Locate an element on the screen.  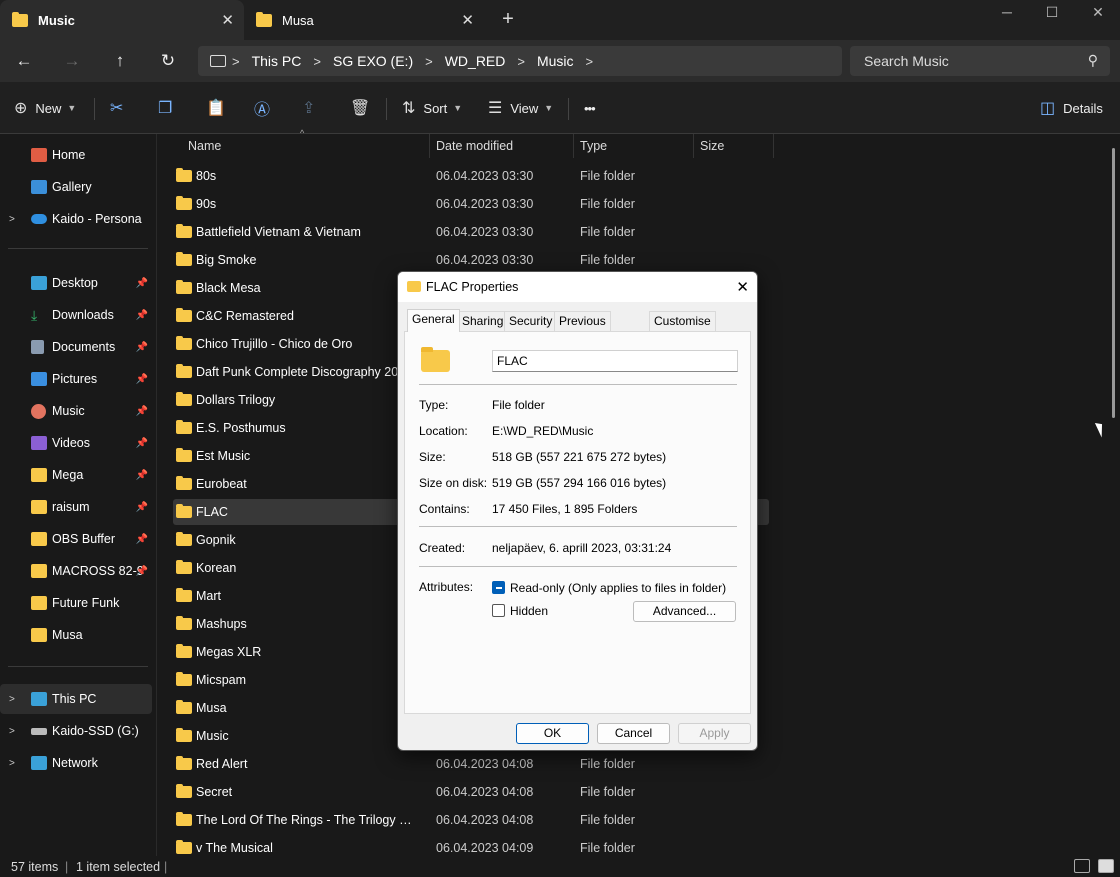
desktop-icon is located at coordinates (39, 283).